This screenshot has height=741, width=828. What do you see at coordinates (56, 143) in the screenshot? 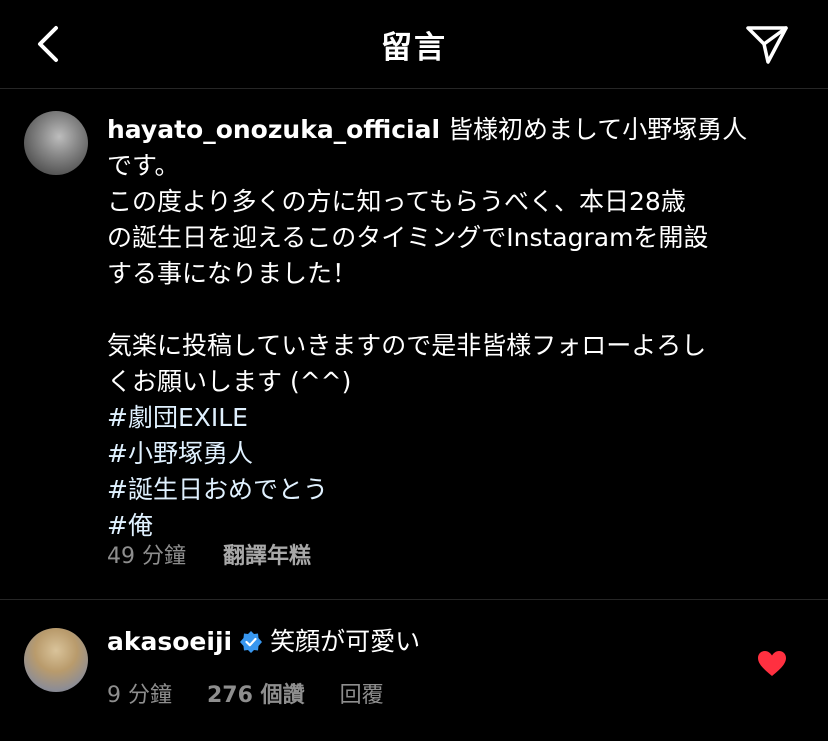
I see `post-author-avatar` at bounding box center [56, 143].